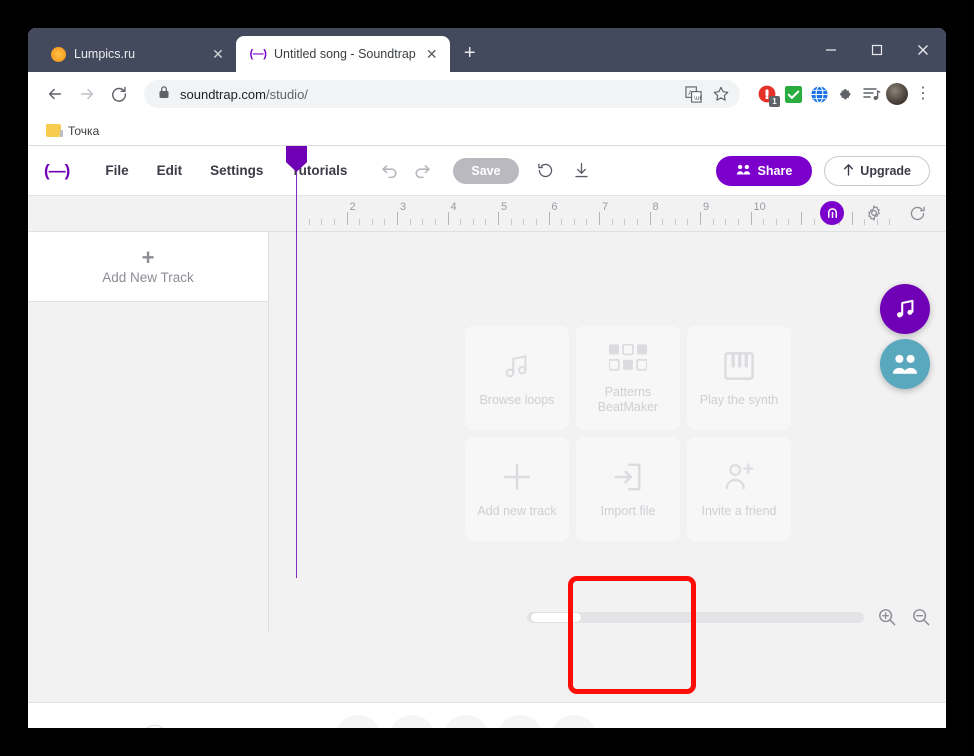  I want to click on ruler-loop-reset-icon, so click(917, 213).